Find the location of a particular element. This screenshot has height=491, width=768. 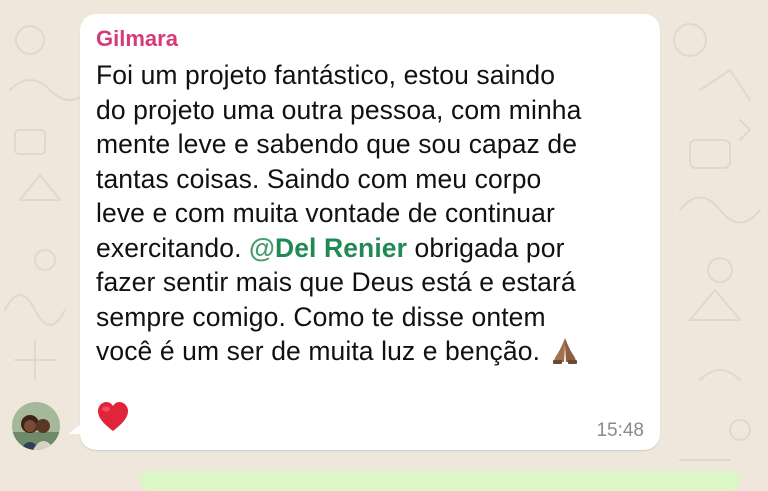

next-message-bubble is located at coordinates (440, 481).